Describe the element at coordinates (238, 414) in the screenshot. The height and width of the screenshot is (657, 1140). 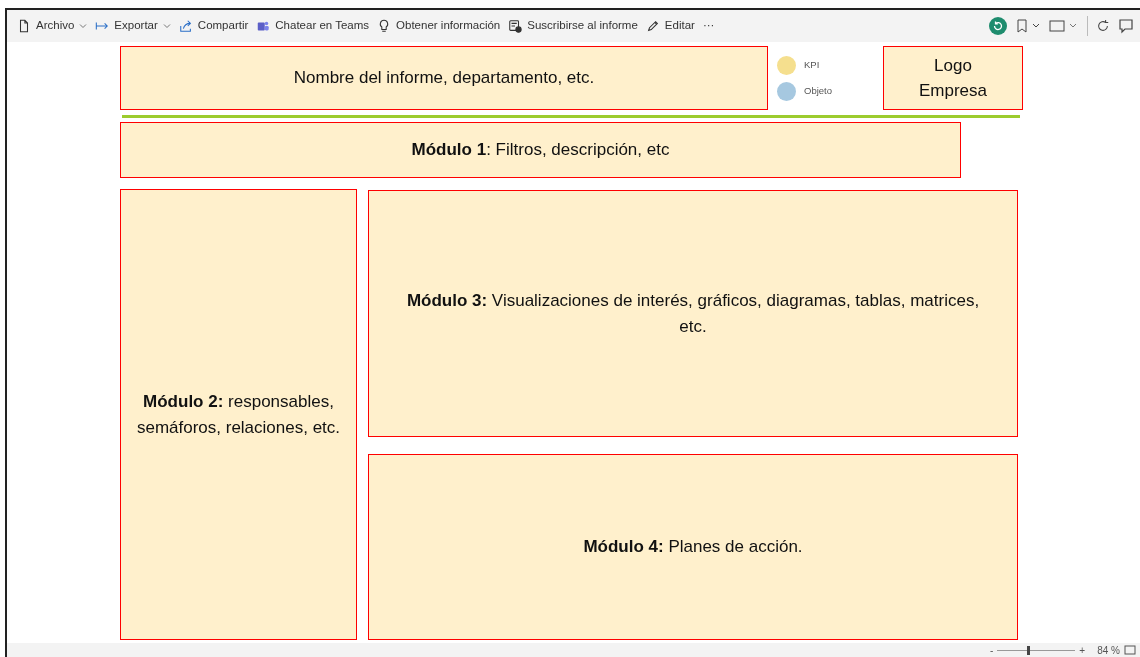
I see `module-box: Módulo 2: responsables, semáforos, relaciones, etc.` at that location.